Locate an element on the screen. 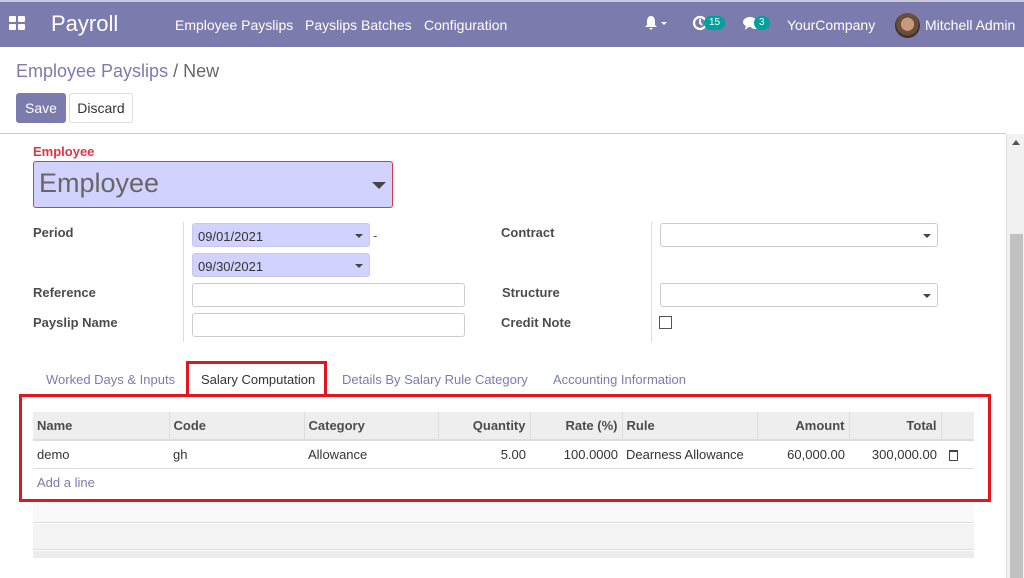 This screenshot has width=1024, height=578. cell-actions is located at coordinates (957, 454).